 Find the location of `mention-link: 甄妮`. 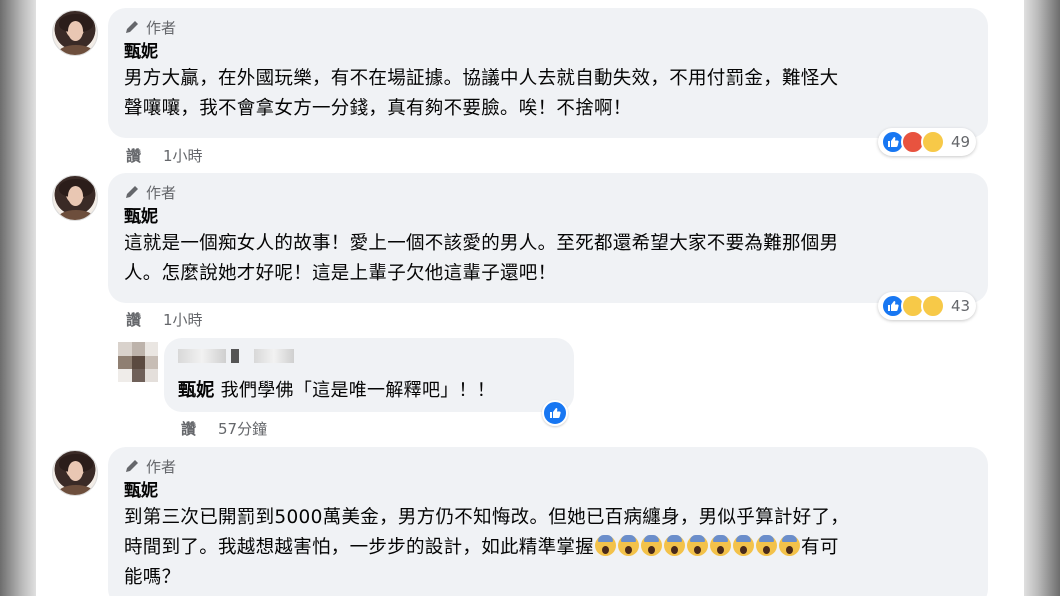

mention-link: 甄妮 is located at coordinates (196, 390).